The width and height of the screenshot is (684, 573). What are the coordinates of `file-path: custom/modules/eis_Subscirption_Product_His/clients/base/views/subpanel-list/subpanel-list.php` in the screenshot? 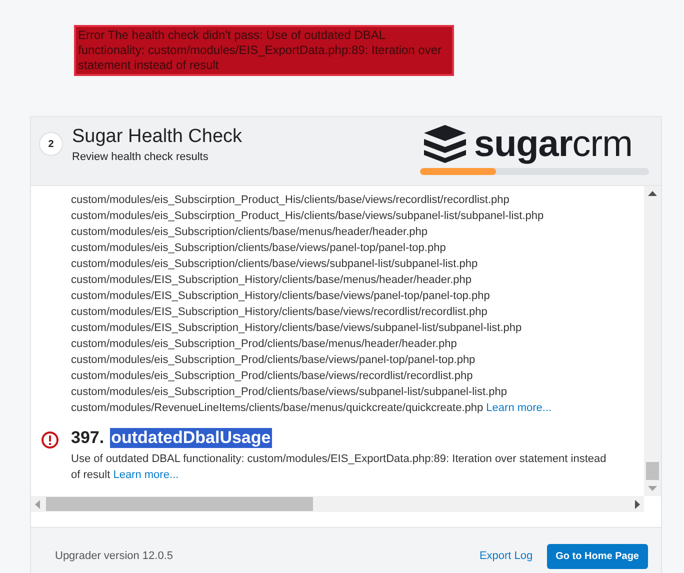 It's located at (308, 216).